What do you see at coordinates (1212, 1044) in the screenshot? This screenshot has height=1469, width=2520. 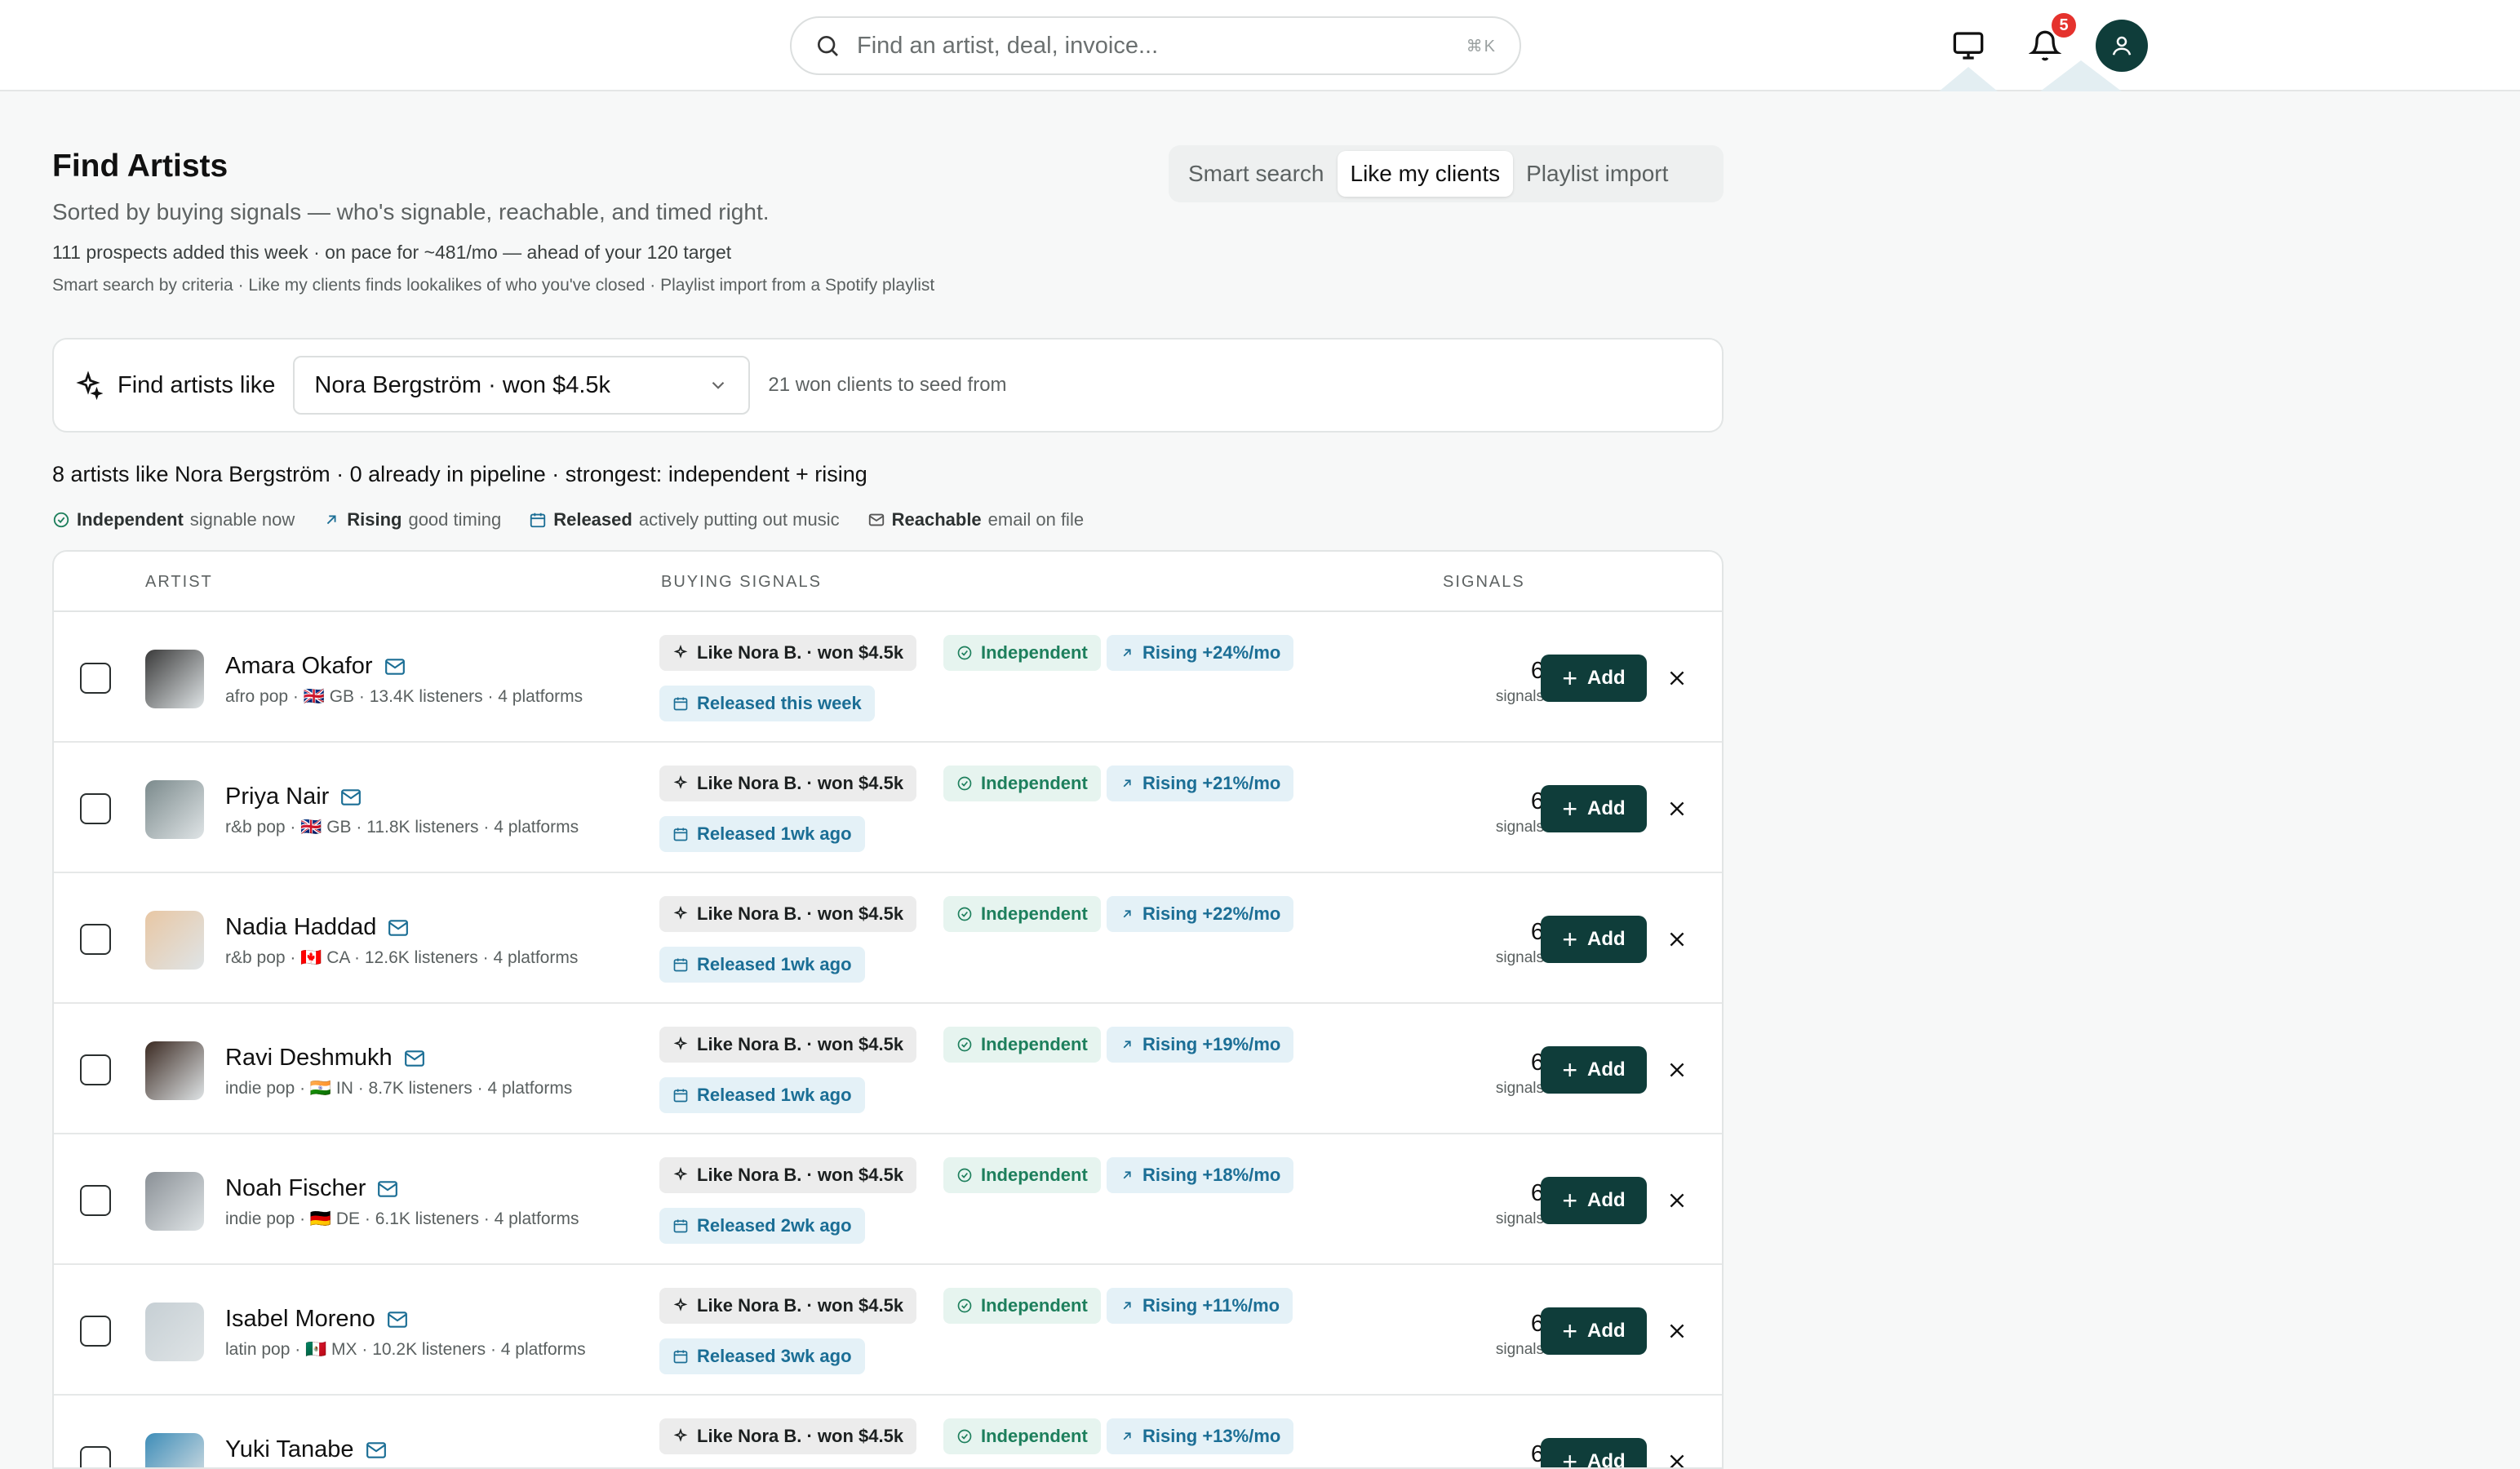 I see `chip-label: Rising +19%/mo` at bounding box center [1212, 1044].